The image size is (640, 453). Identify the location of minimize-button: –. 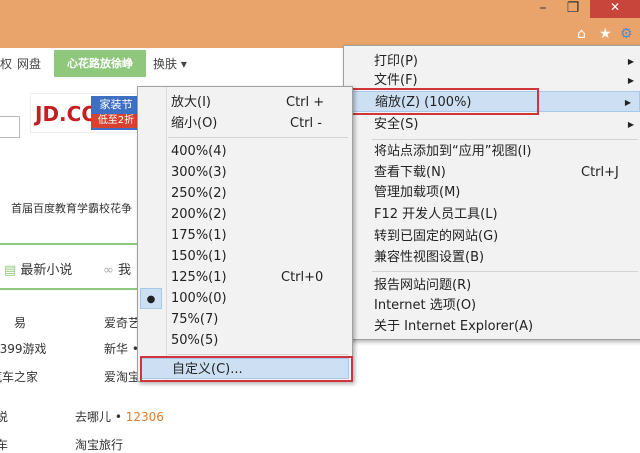
(543, 10).